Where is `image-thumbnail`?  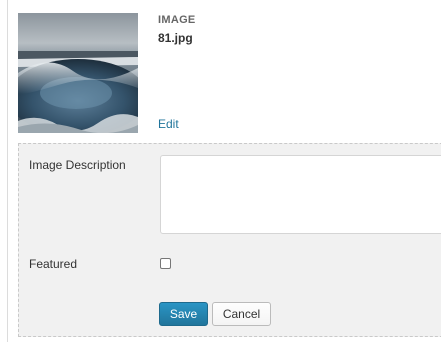 image-thumbnail is located at coordinates (78, 73).